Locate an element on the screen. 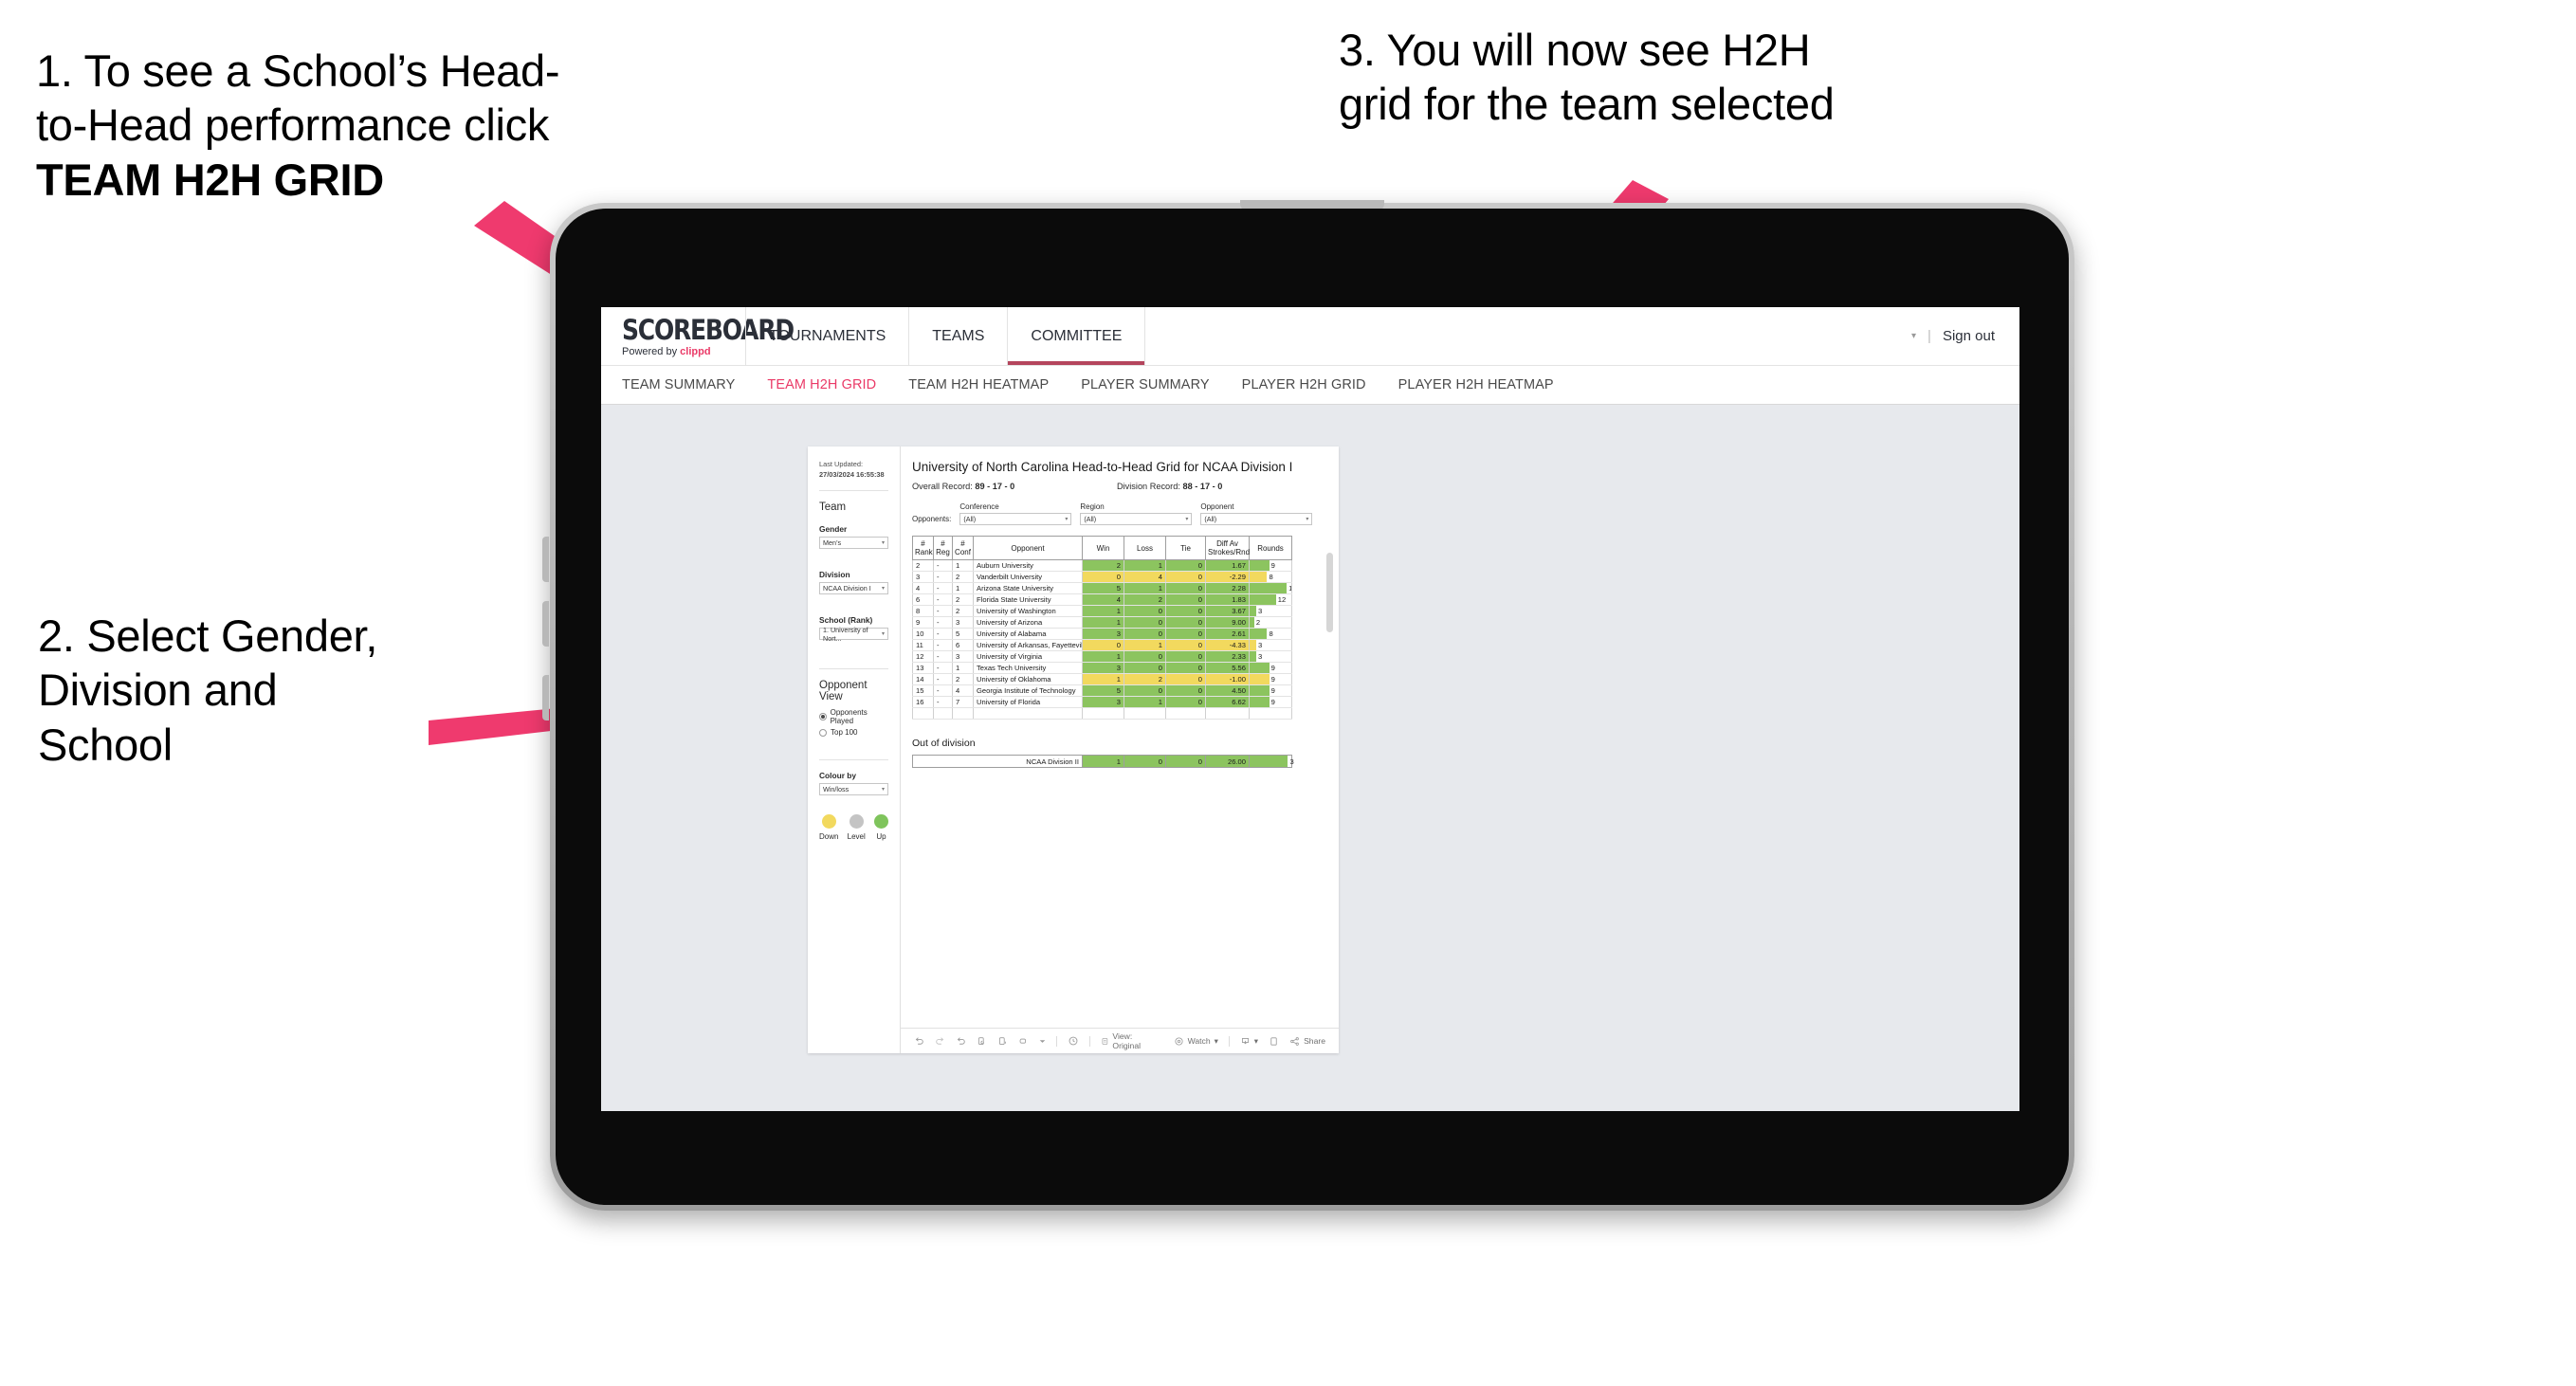  annotation-3-line-2: grid for the team selected is located at coordinates (1587, 104).